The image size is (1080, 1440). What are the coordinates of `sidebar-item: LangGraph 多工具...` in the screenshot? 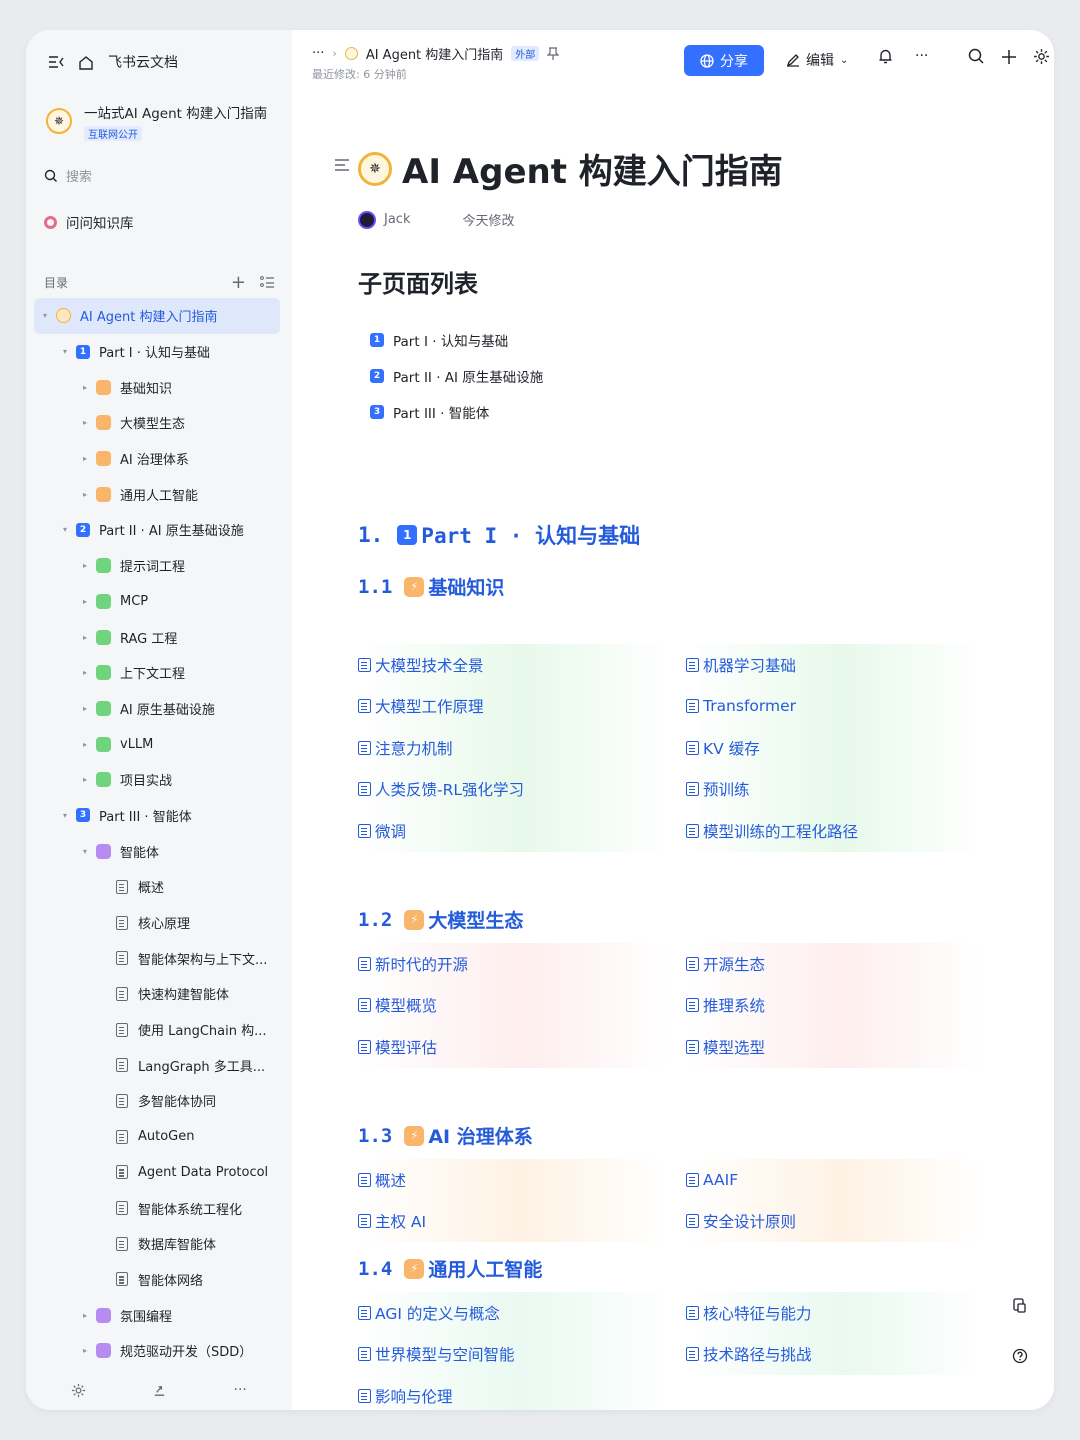 It's located at (157, 1065).